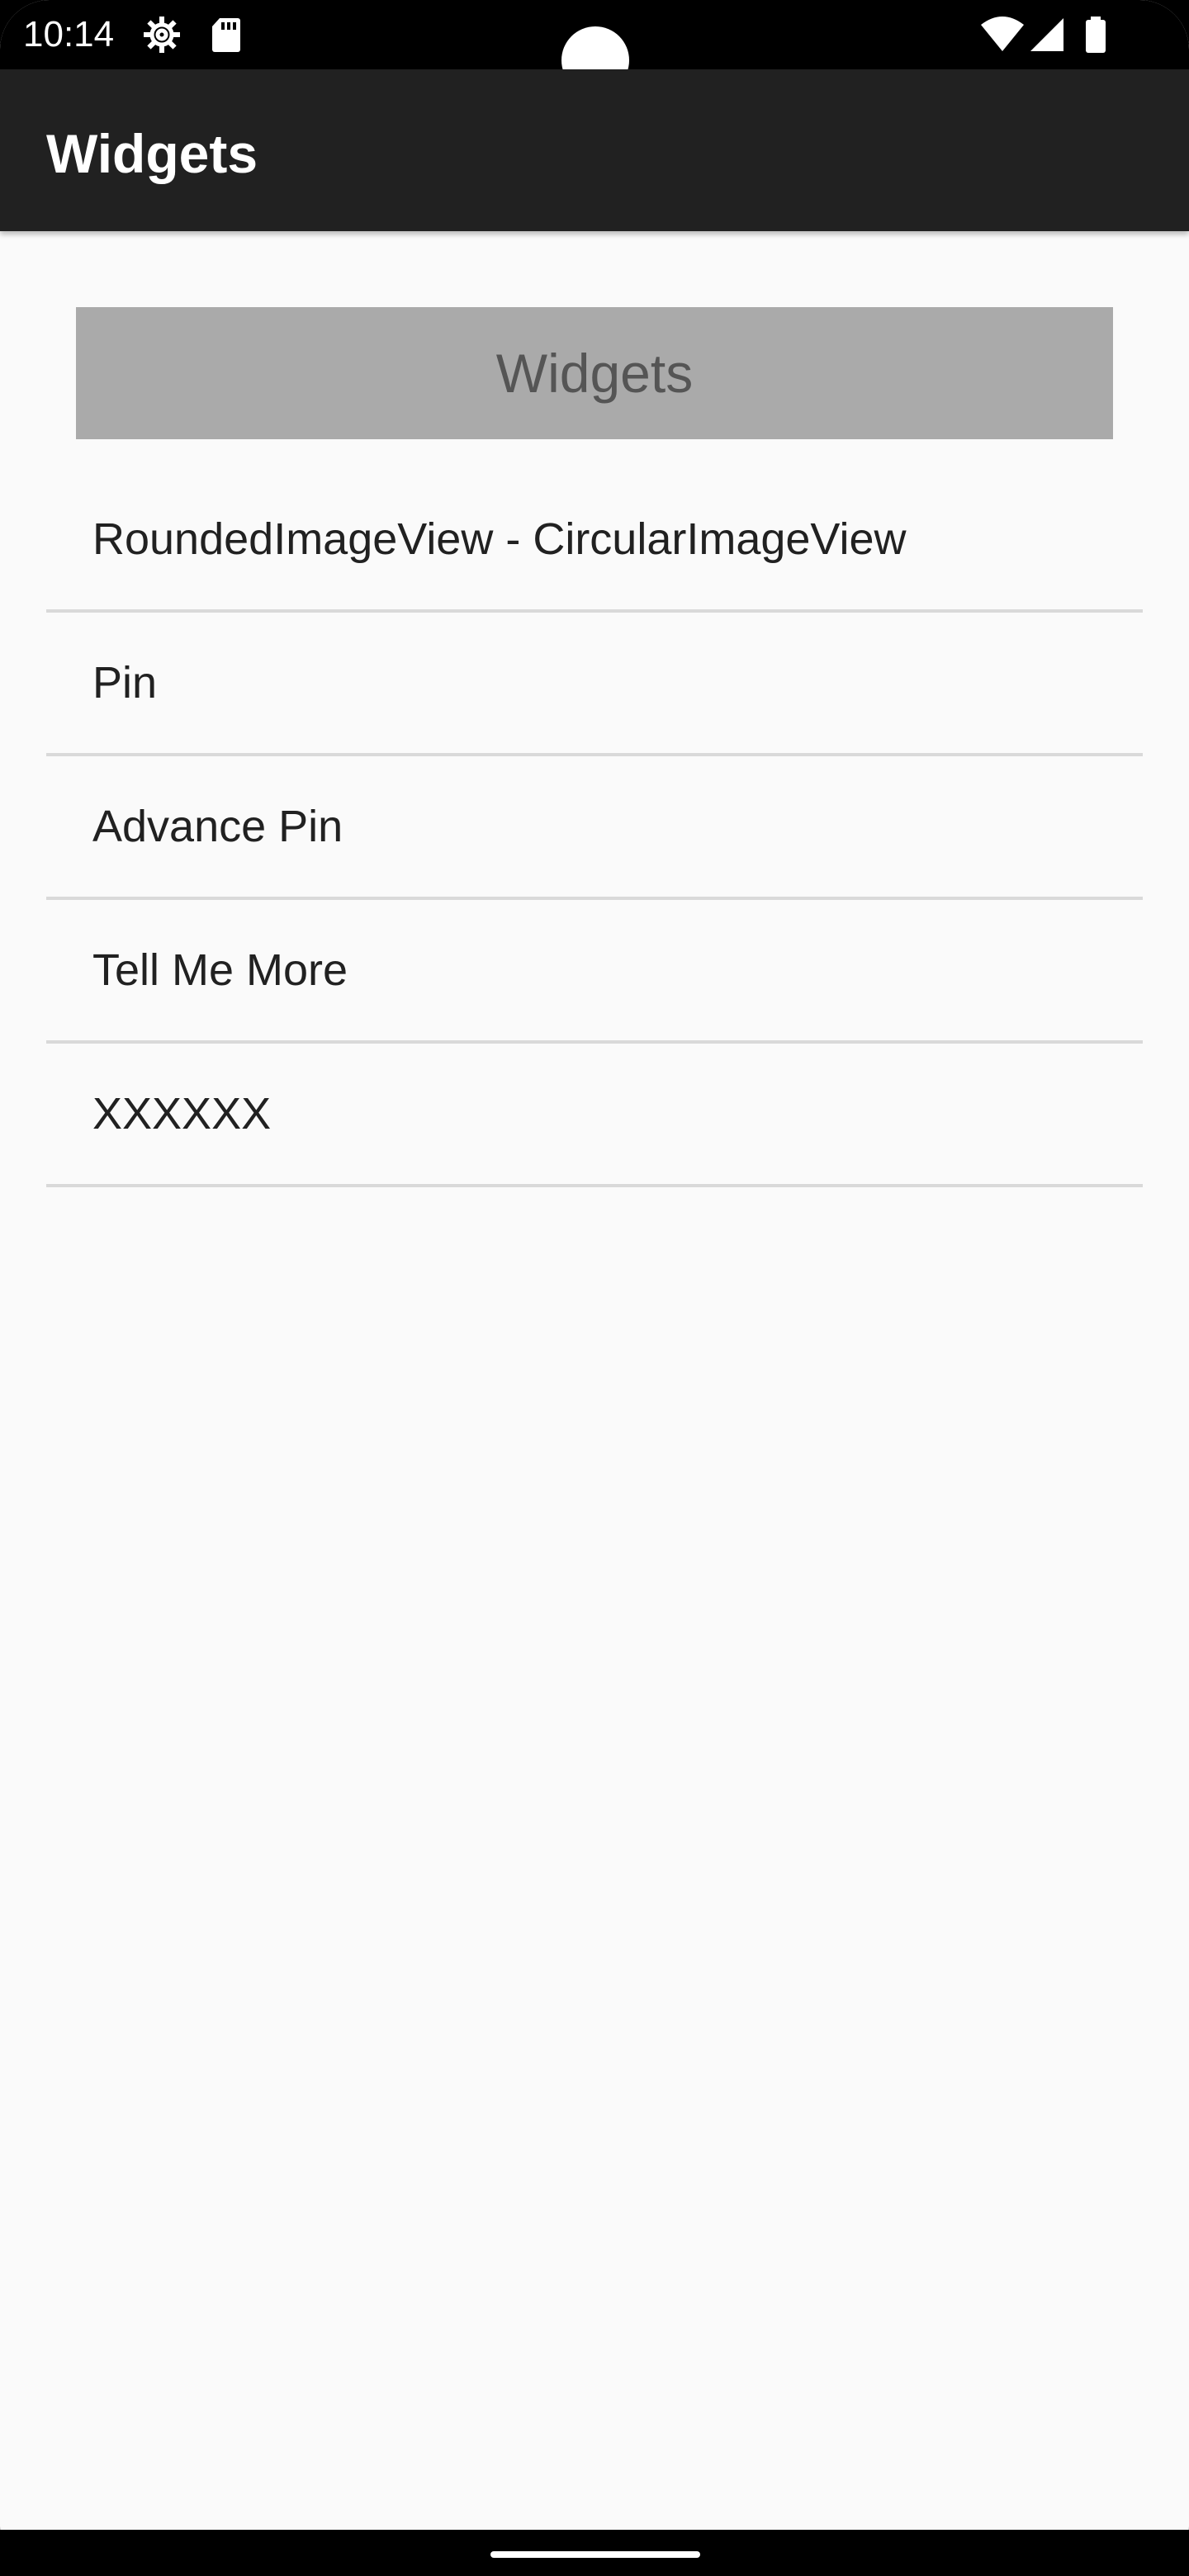 This screenshot has height=2576, width=1189. Describe the element at coordinates (152, 153) in the screenshot. I see `app-title: Widgets` at that location.